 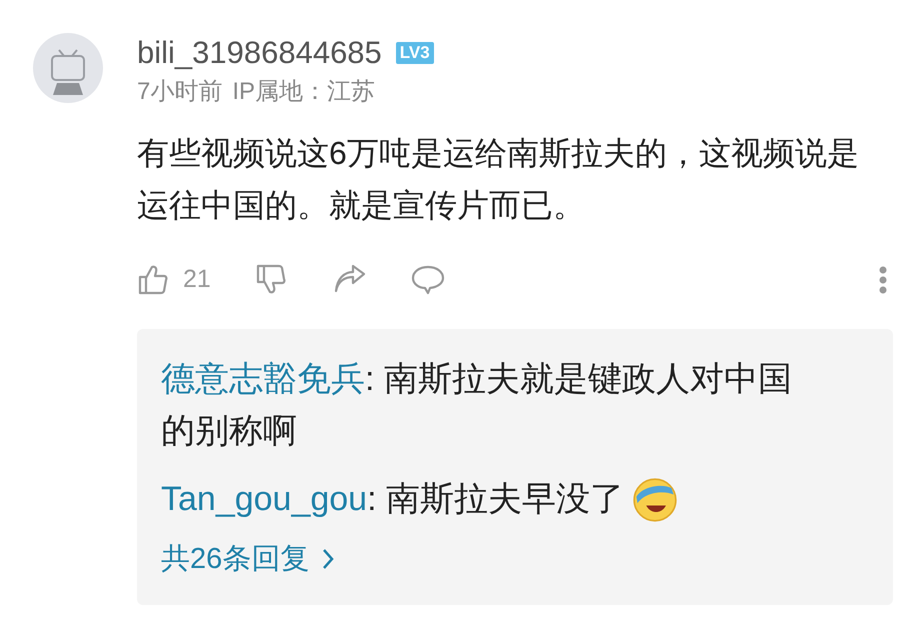 What do you see at coordinates (264, 499) in the screenshot?
I see `reply-author-link: Tan_gou_gou` at bounding box center [264, 499].